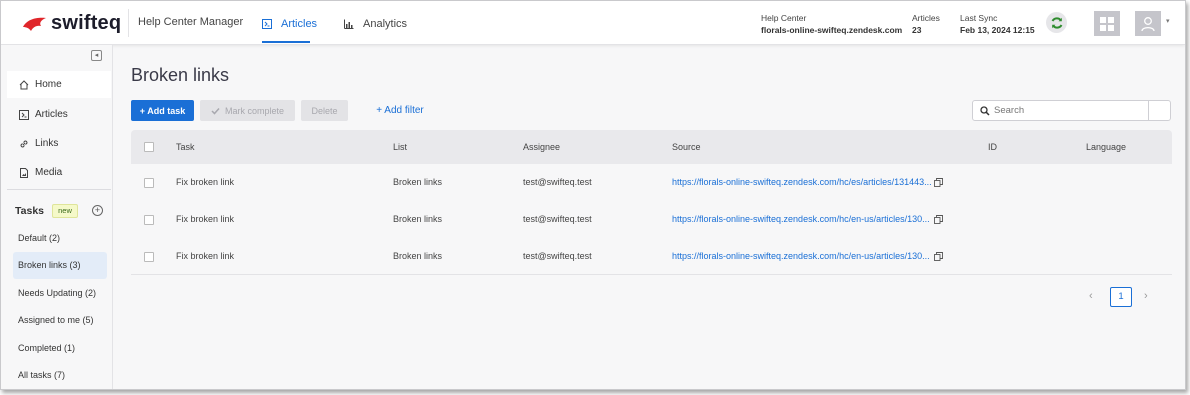 The image size is (1190, 395). I want to click on column-header-source: Source, so click(686, 147).